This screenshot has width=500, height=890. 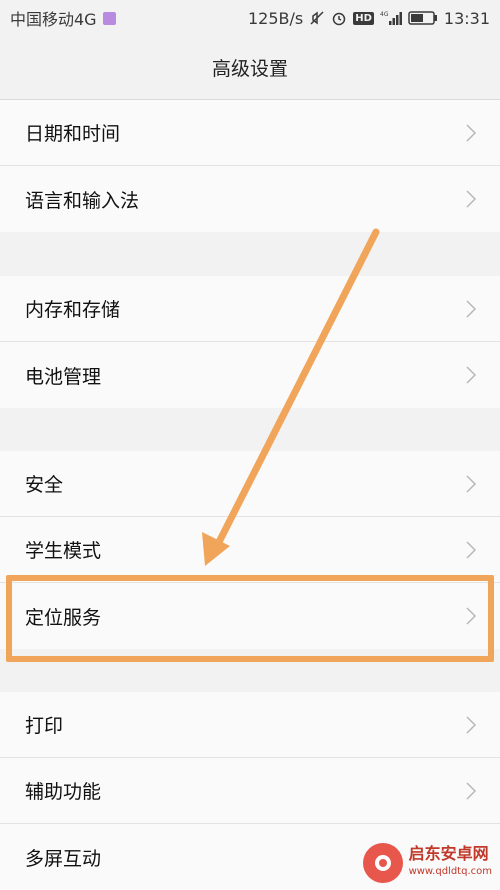 What do you see at coordinates (73, 310) in the screenshot?
I see `item-label: 内存和存储` at bounding box center [73, 310].